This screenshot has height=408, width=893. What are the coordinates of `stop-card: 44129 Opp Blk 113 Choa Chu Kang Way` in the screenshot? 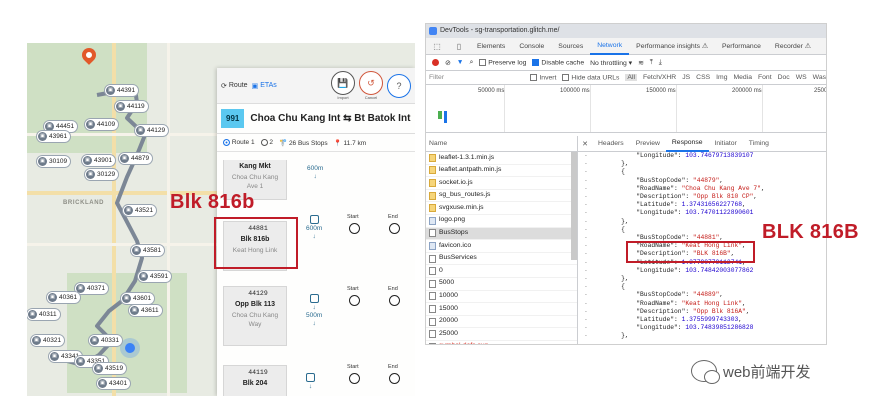 It's located at (255, 316).